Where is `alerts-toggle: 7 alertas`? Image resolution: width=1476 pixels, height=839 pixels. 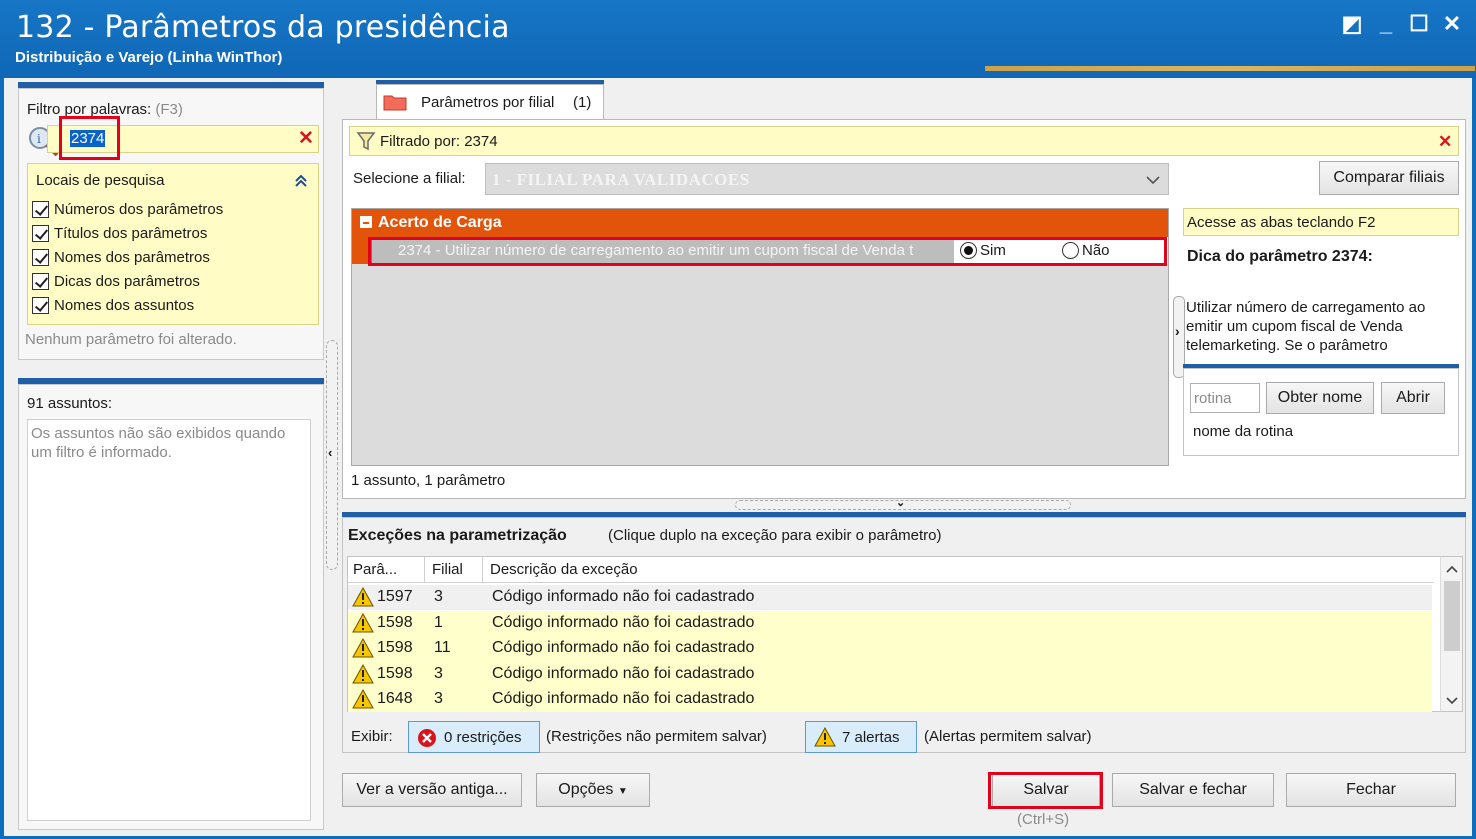 alerts-toggle: 7 alertas is located at coordinates (861, 737).